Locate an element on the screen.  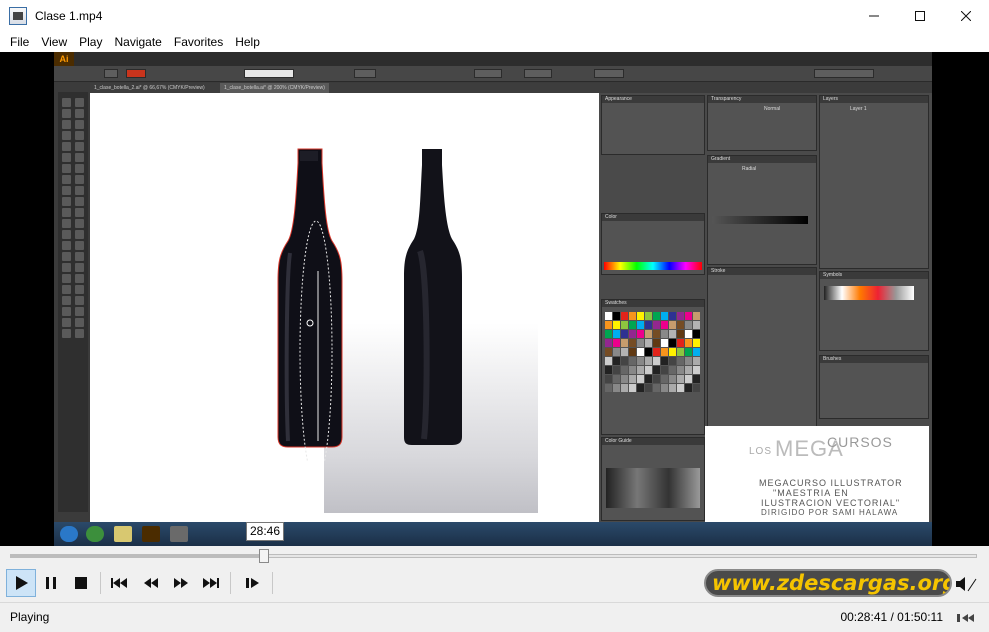
reference-bottle is located at coordinates (433, 297).